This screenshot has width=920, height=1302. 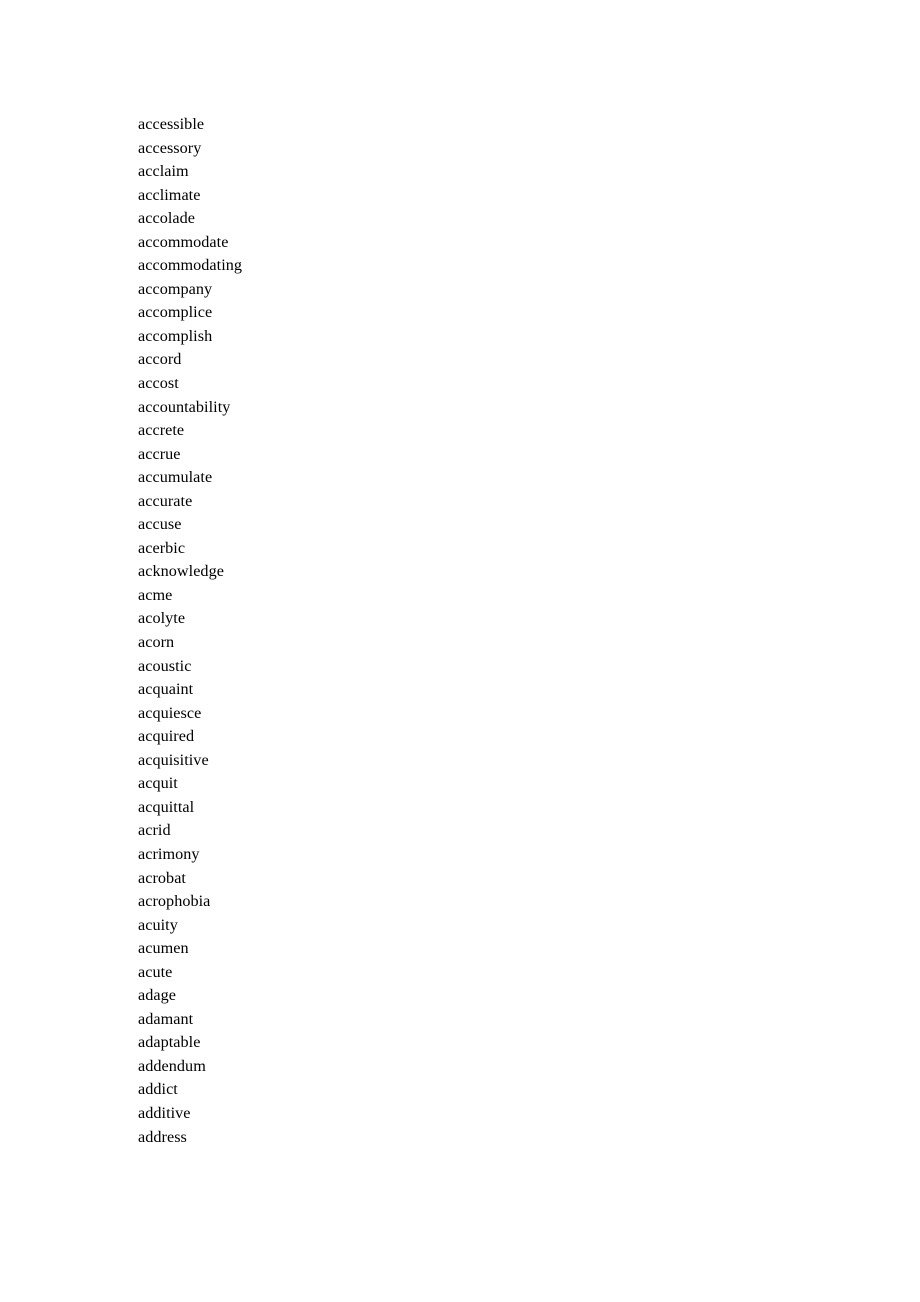 What do you see at coordinates (175, 288) in the screenshot?
I see `list-item: accompany` at bounding box center [175, 288].